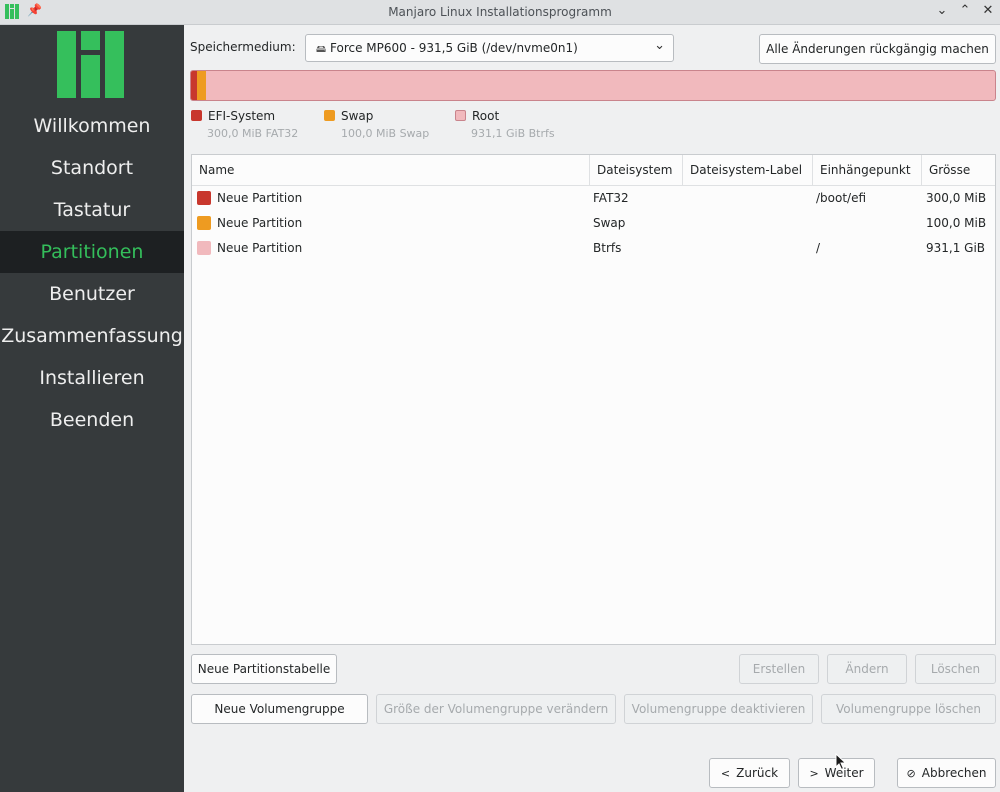 The image size is (1000, 792). I want to click on manjaro-logo, so click(90, 64).